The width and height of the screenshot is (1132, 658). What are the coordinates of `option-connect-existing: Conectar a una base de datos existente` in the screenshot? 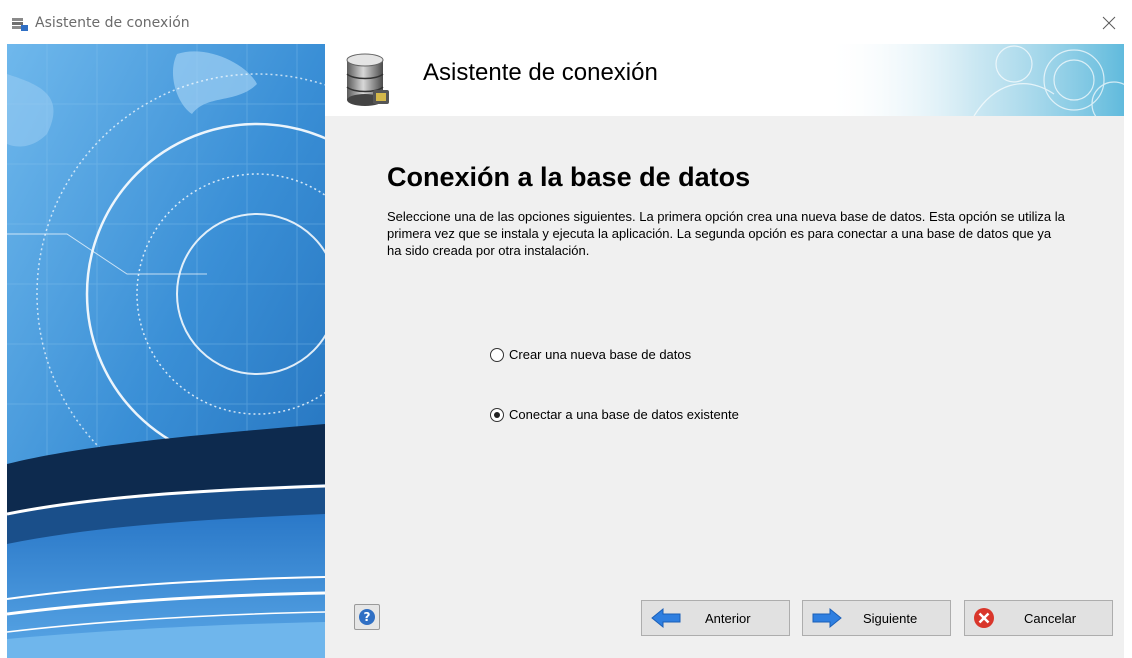 It's located at (614, 414).